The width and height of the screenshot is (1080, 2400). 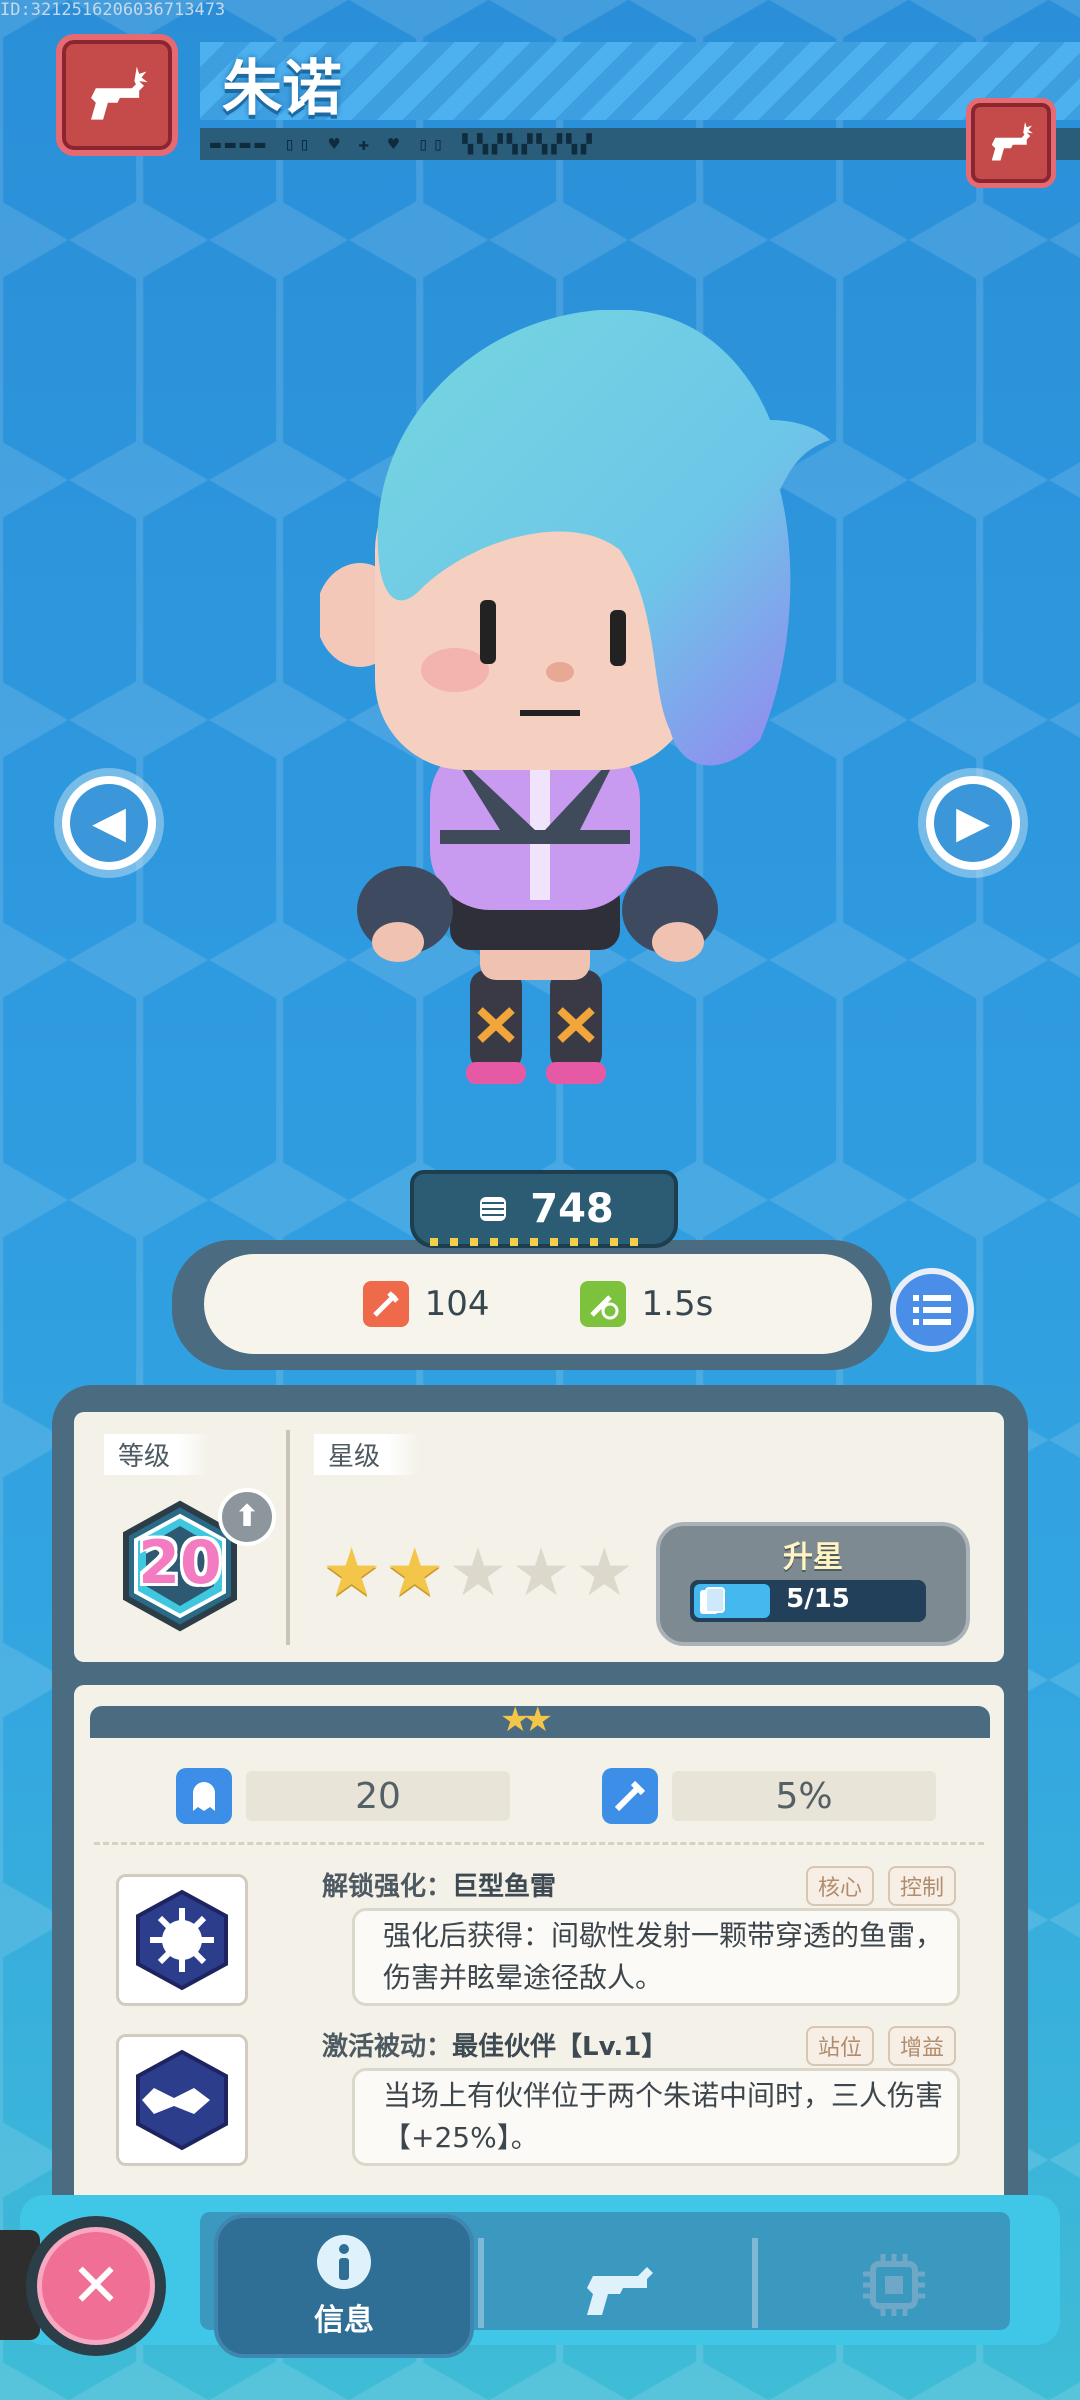 What do you see at coordinates (493, 1209) in the screenshot?
I see `fist-icon` at bounding box center [493, 1209].